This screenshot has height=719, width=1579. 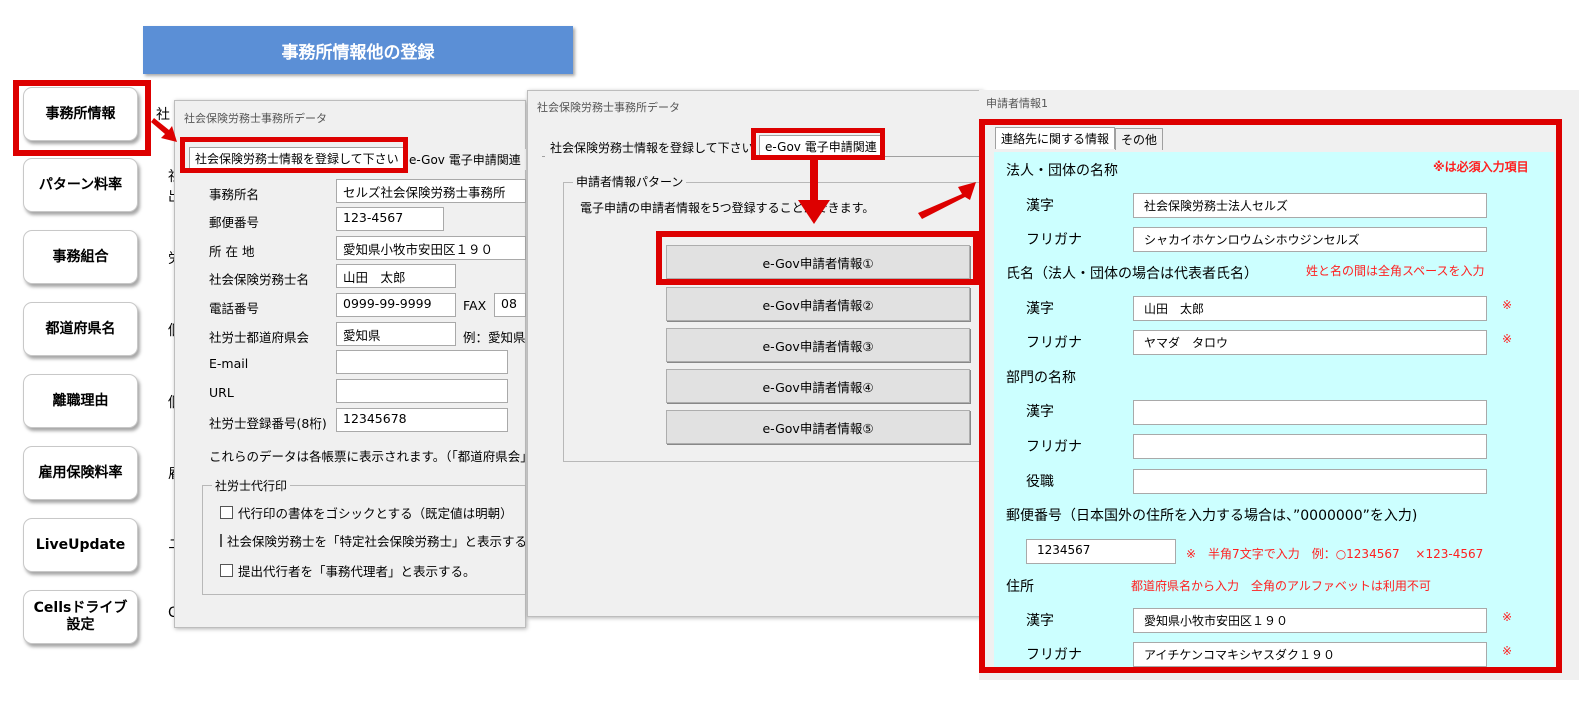 What do you see at coordinates (947, 200) in the screenshot?
I see `arrow-right-icon` at bounding box center [947, 200].